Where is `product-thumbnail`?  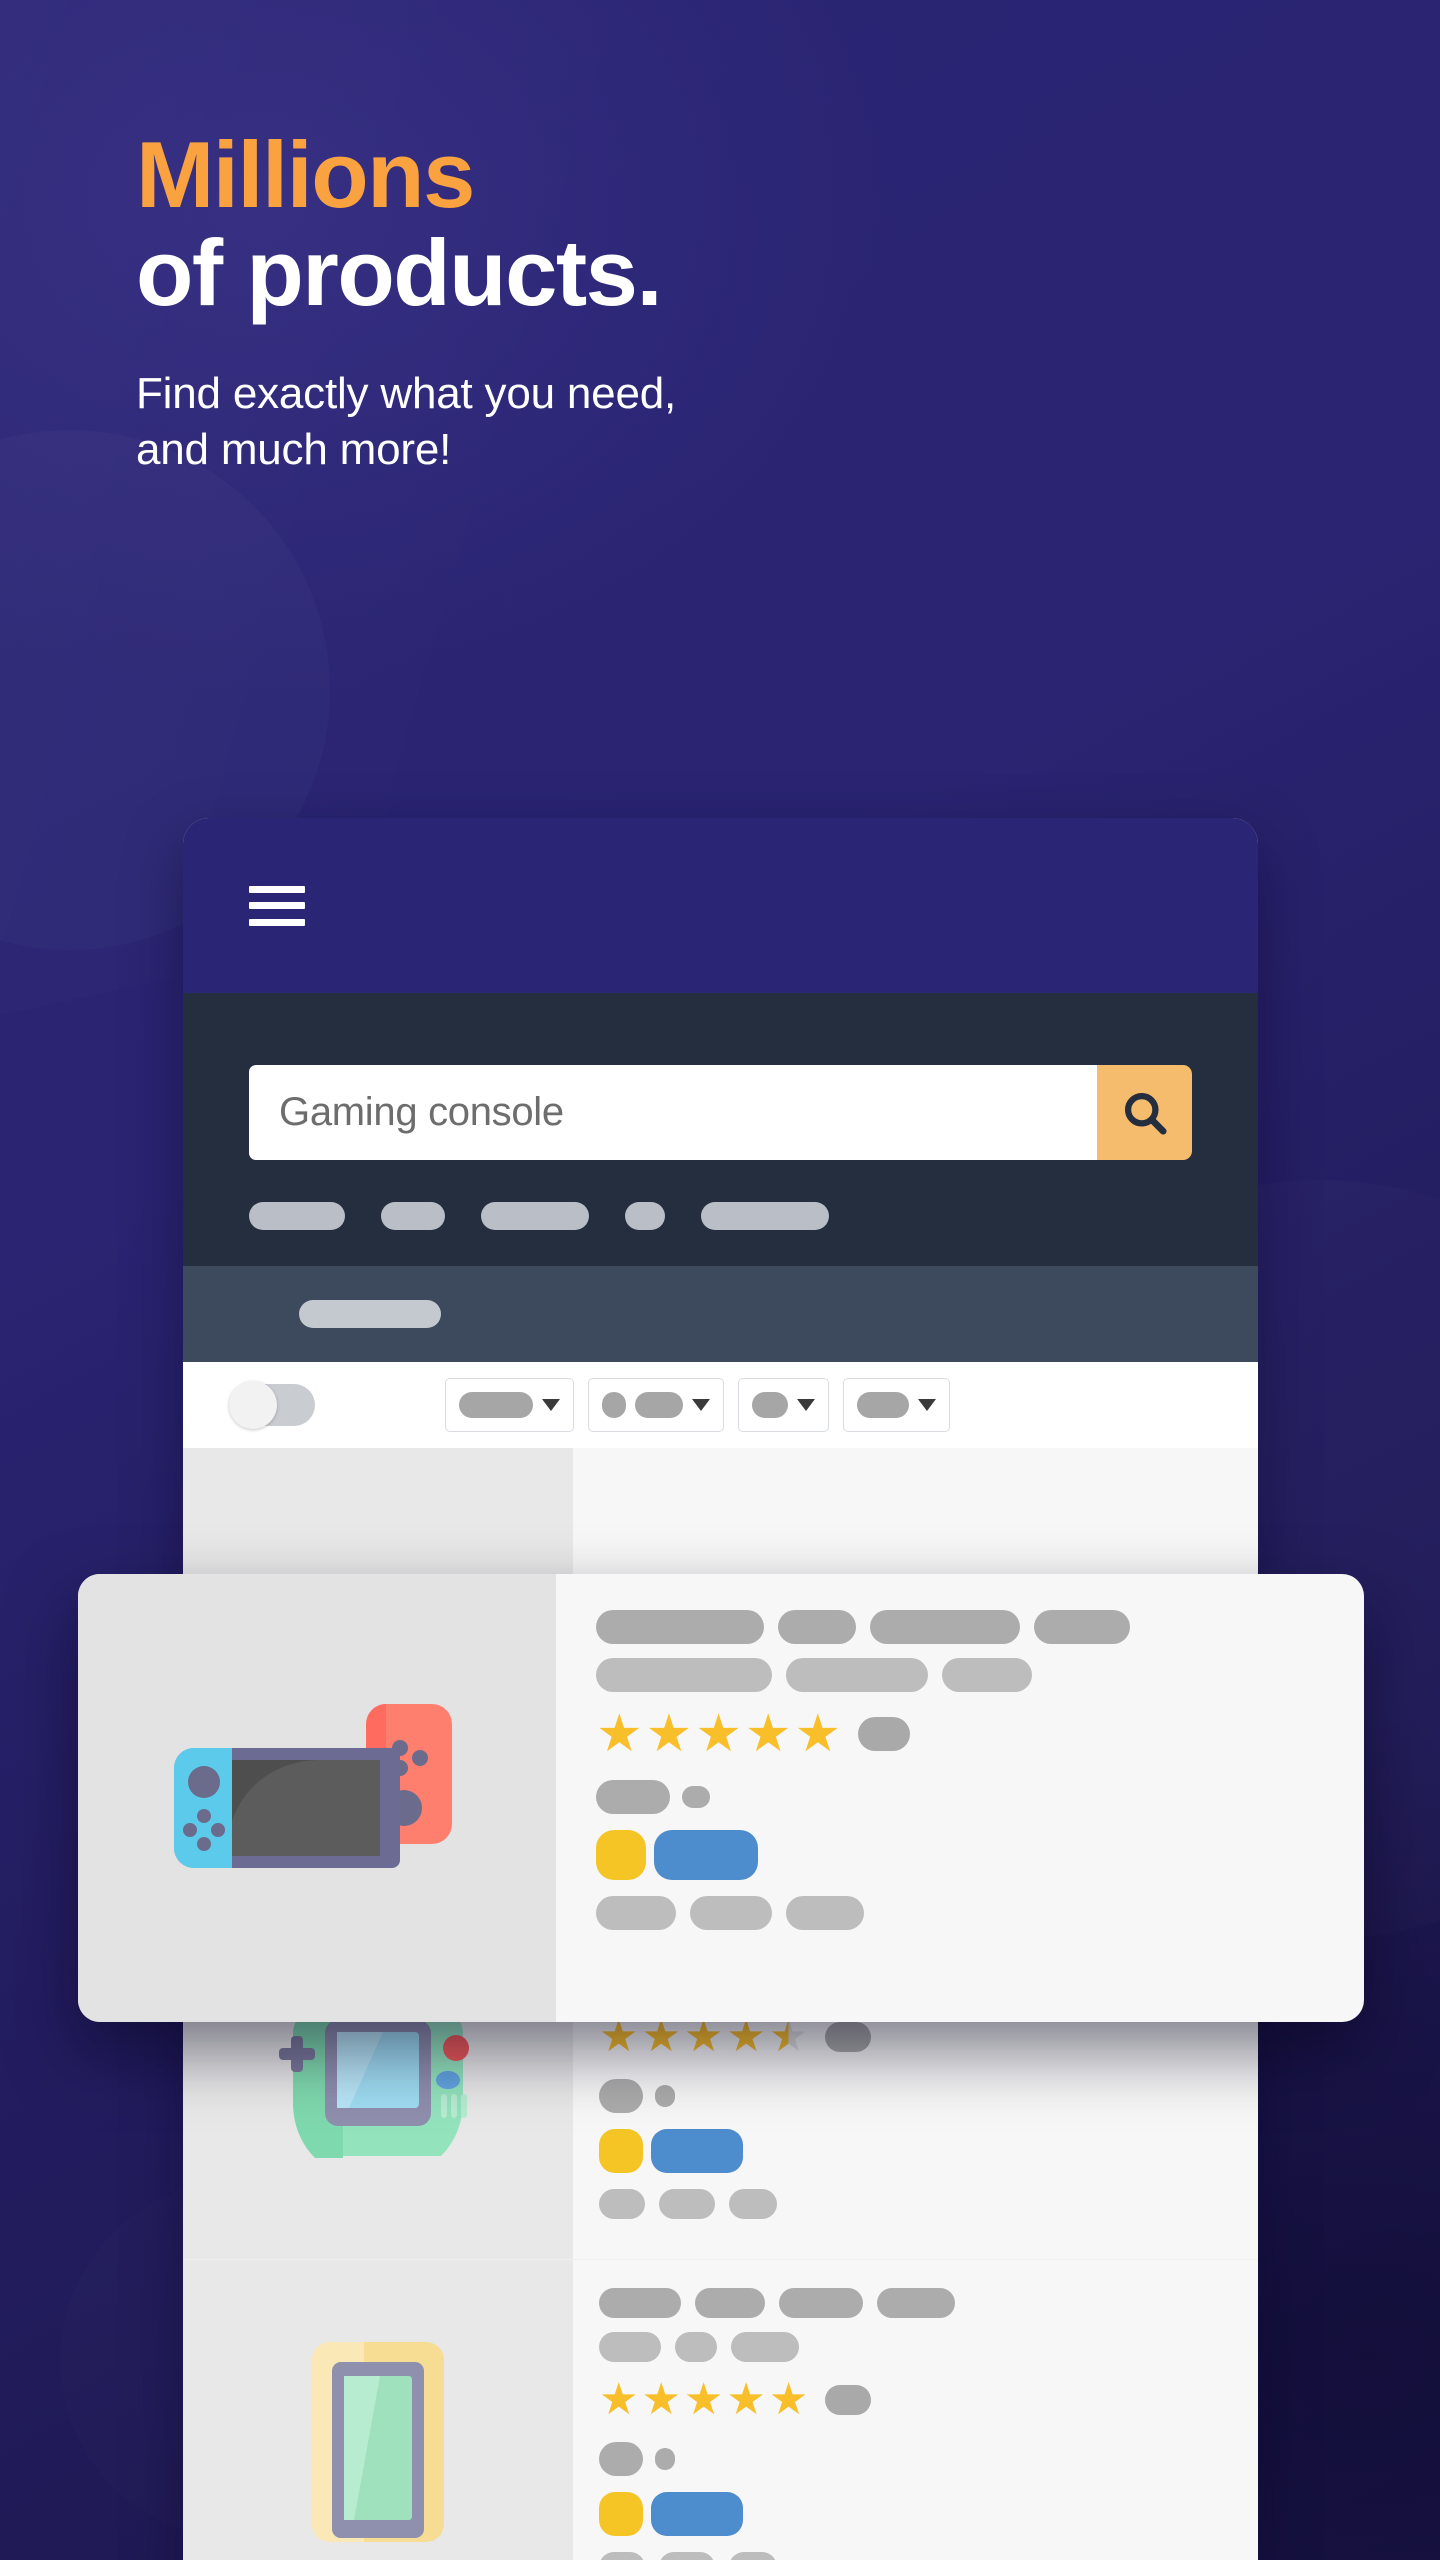
product-thumbnail is located at coordinates (378, 2410).